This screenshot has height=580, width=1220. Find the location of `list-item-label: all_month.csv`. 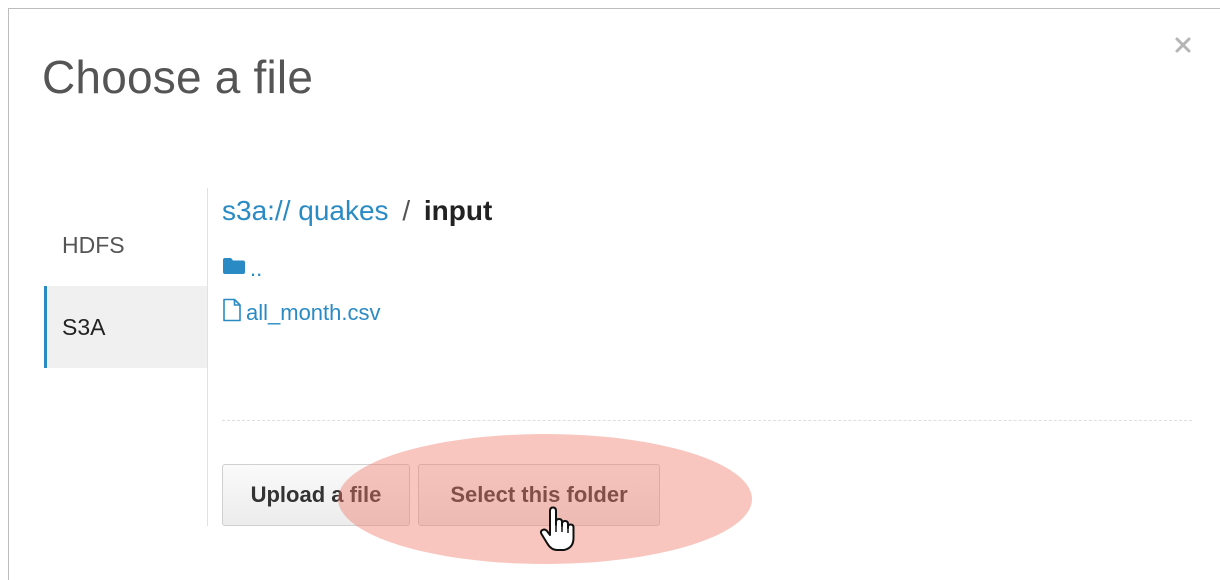

list-item-label: all_month.csv is located at coordinates (313, 312).